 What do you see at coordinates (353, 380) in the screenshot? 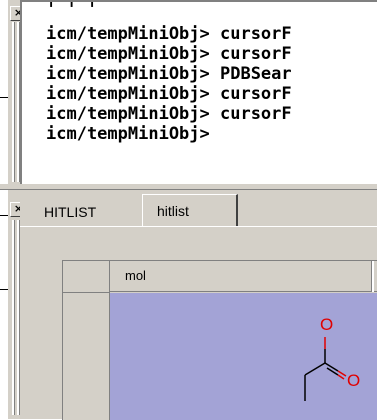
I see `oxygen-atom-label-2: O` at bounding box center [353, 380].